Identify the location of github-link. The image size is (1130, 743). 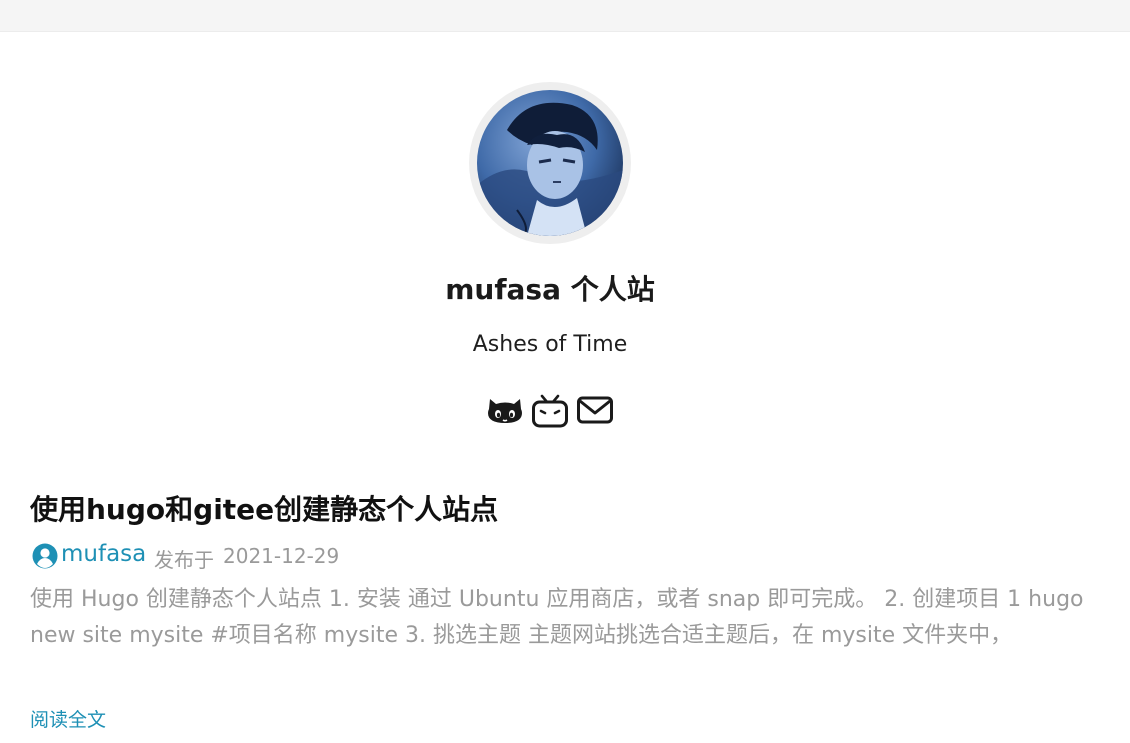
(505, 411).